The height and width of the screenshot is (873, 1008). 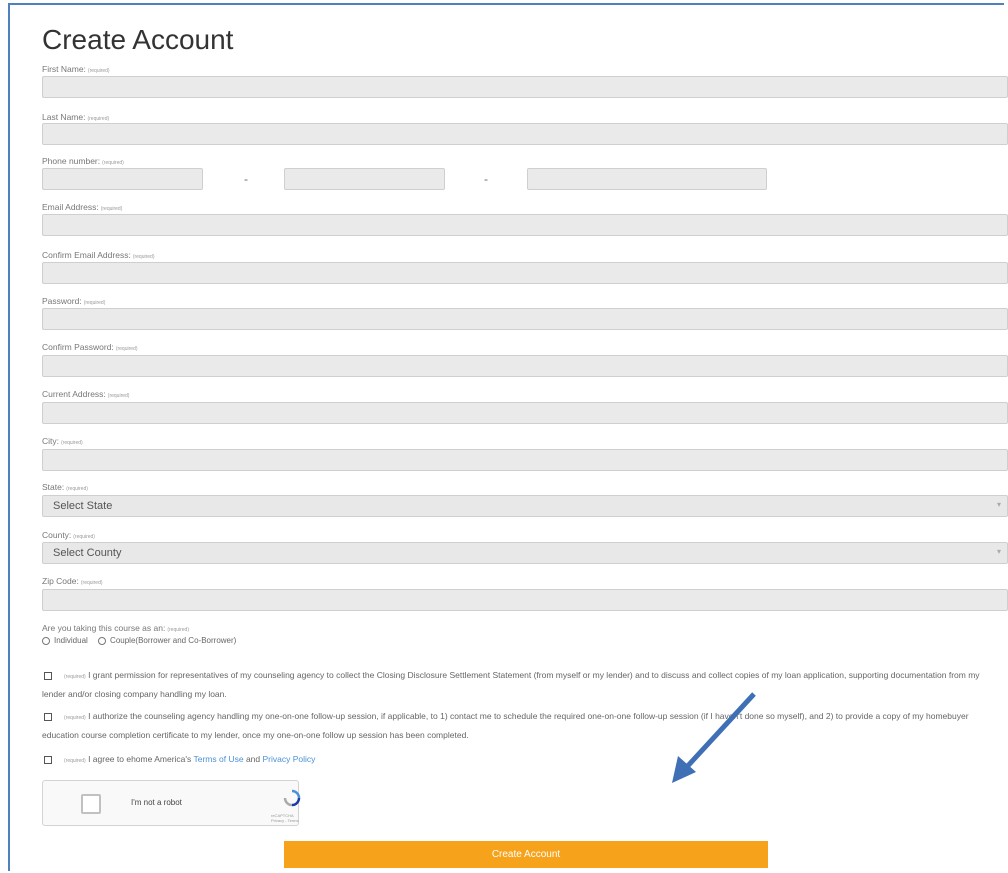 What do you see at coordinates (83, 506) in the screenshot?
I see `state-select-value: Select State` at bounding box center [83, 506].